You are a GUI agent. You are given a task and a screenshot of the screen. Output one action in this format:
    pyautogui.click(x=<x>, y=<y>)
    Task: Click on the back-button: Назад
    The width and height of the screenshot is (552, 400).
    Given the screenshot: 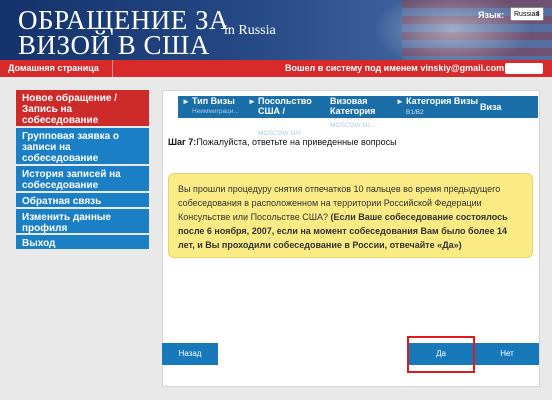 What is the action you would take?
    pyautogui.click(x=190, y=354)
    